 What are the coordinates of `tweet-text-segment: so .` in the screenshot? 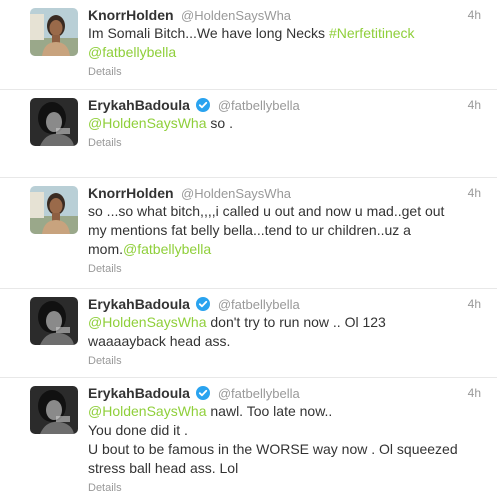 It's located at (219, 123).